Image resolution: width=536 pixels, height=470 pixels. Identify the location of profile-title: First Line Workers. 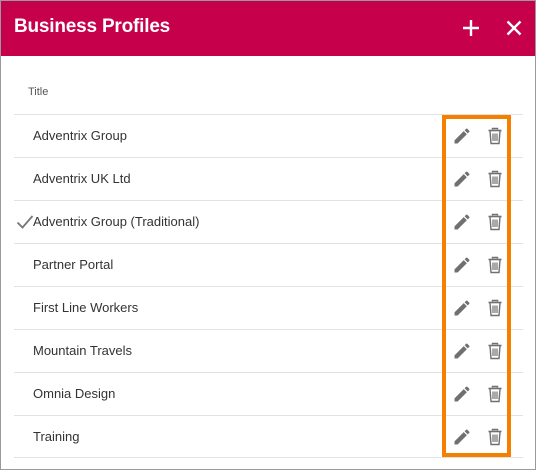
(86, 307).